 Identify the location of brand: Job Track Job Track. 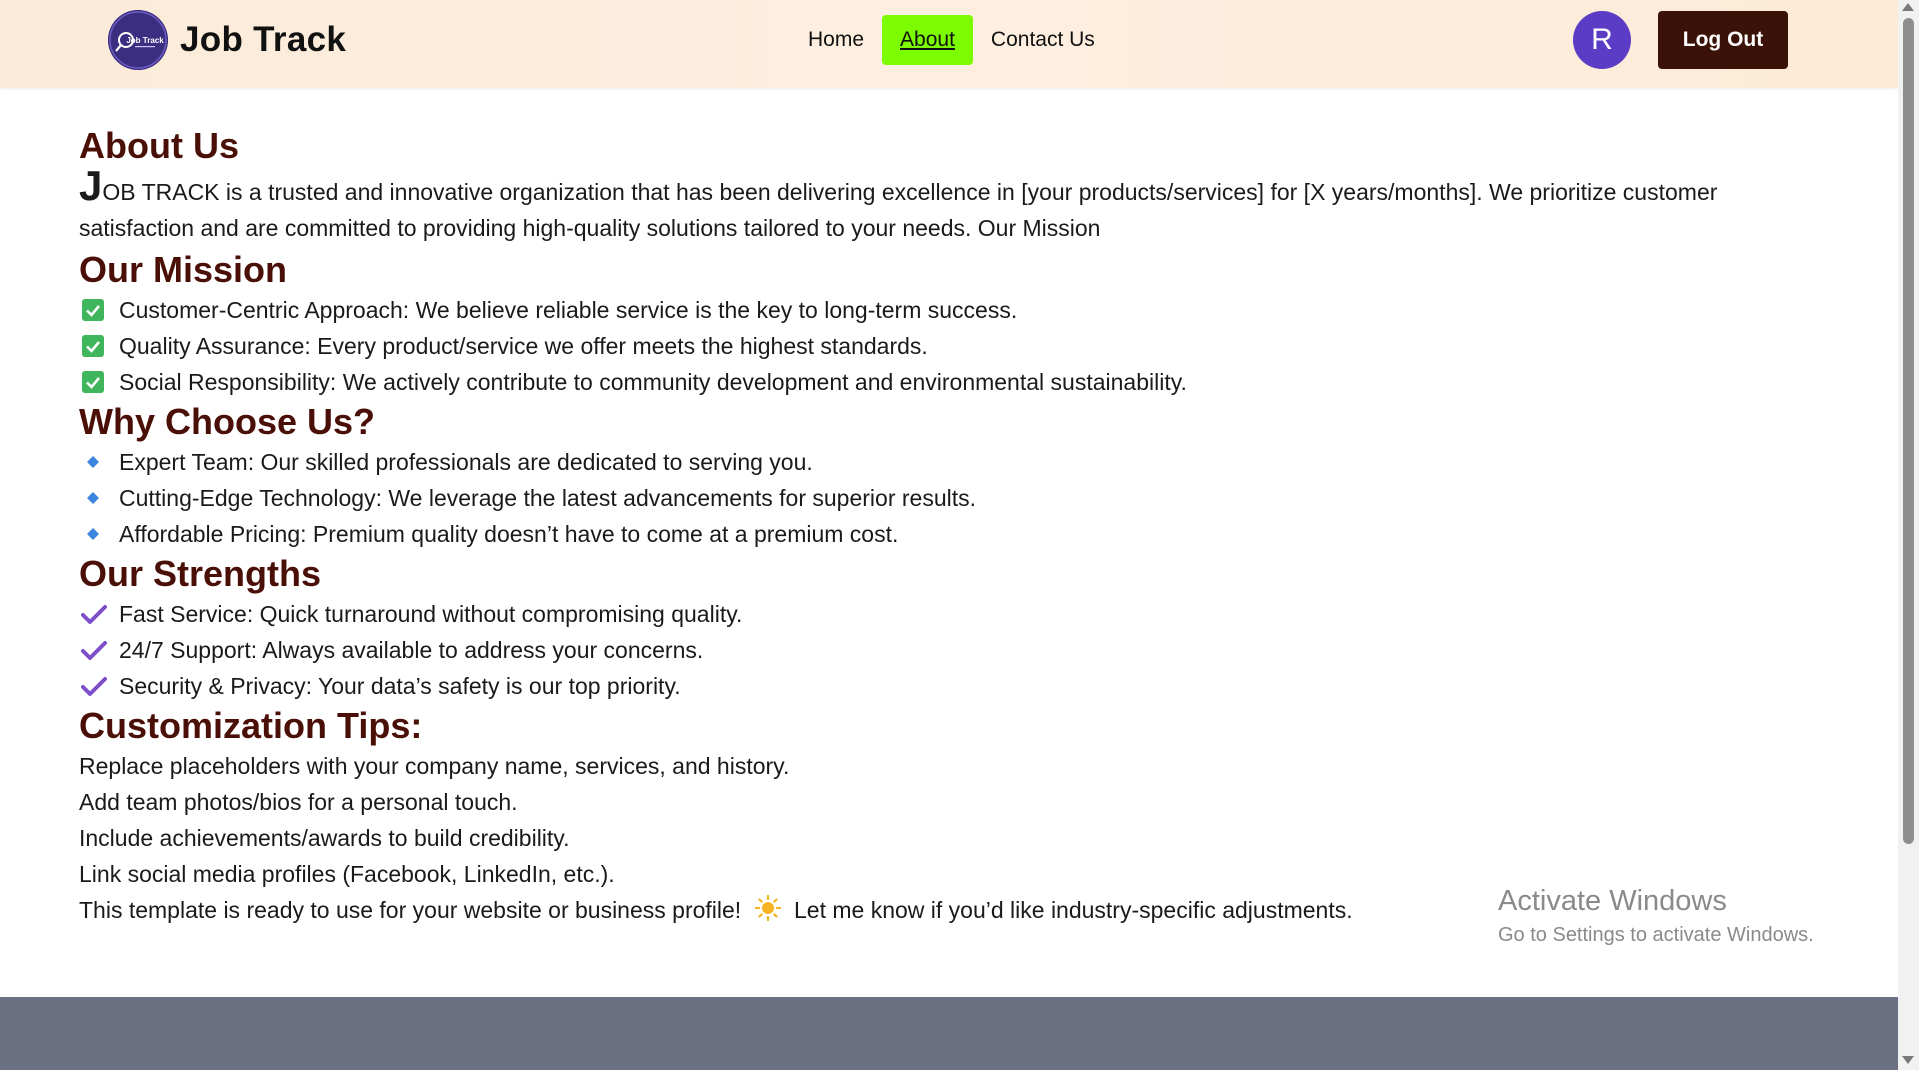
(227, 40).